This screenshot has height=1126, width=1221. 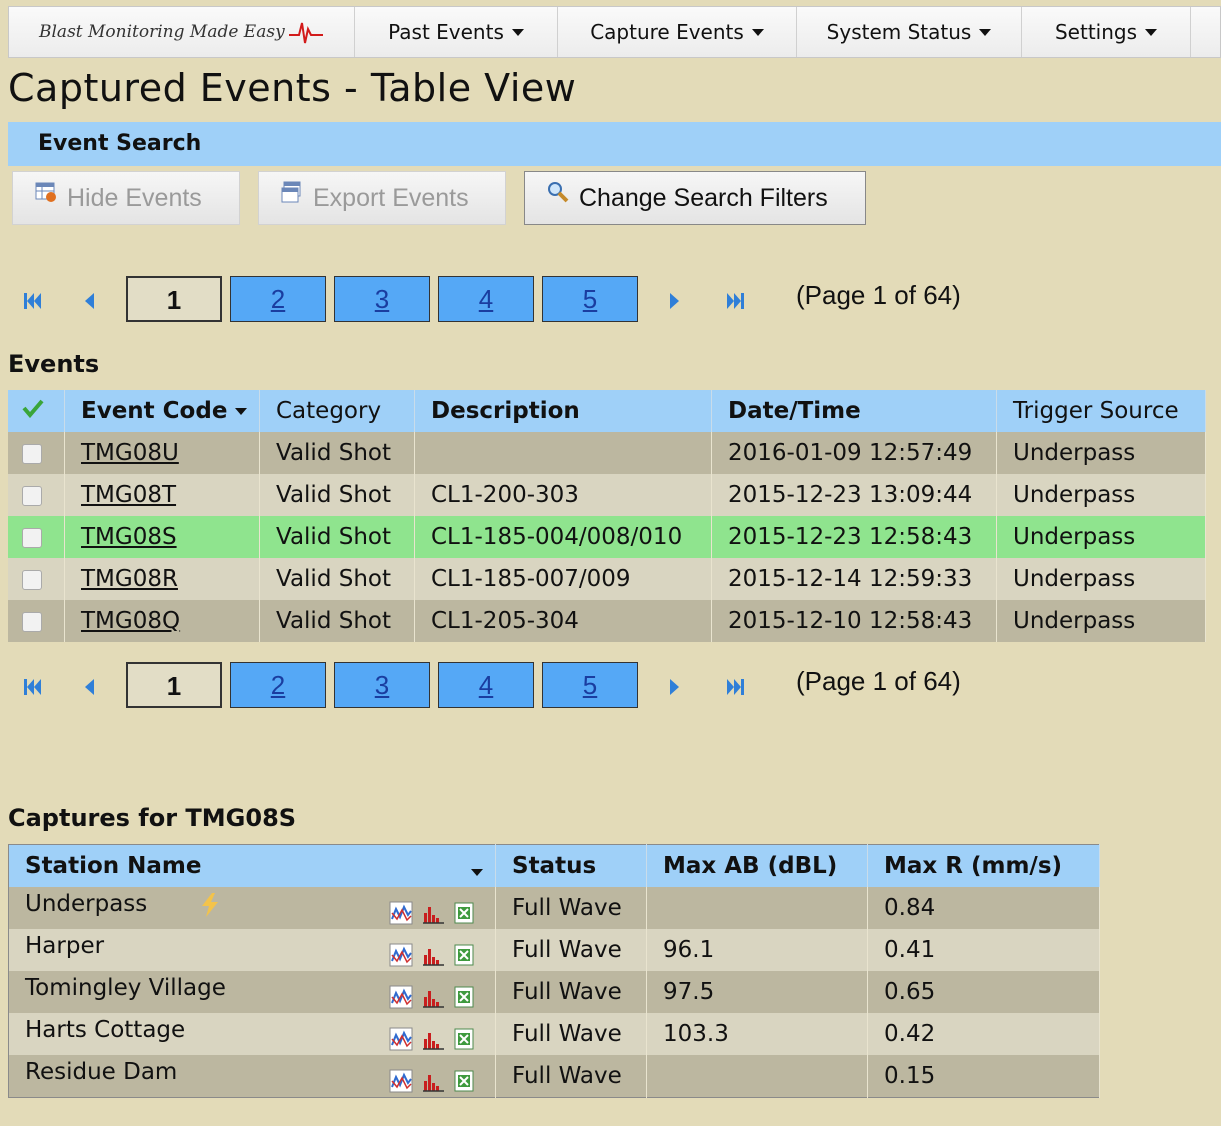 I want to click on table-row: Underpass Full Wave 0.84, so click(x=554, y=908).